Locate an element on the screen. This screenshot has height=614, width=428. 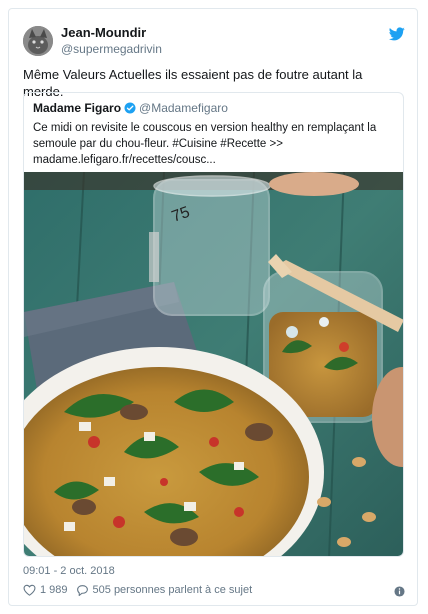
verified-badge-icon is located at coordinates (130, 108).